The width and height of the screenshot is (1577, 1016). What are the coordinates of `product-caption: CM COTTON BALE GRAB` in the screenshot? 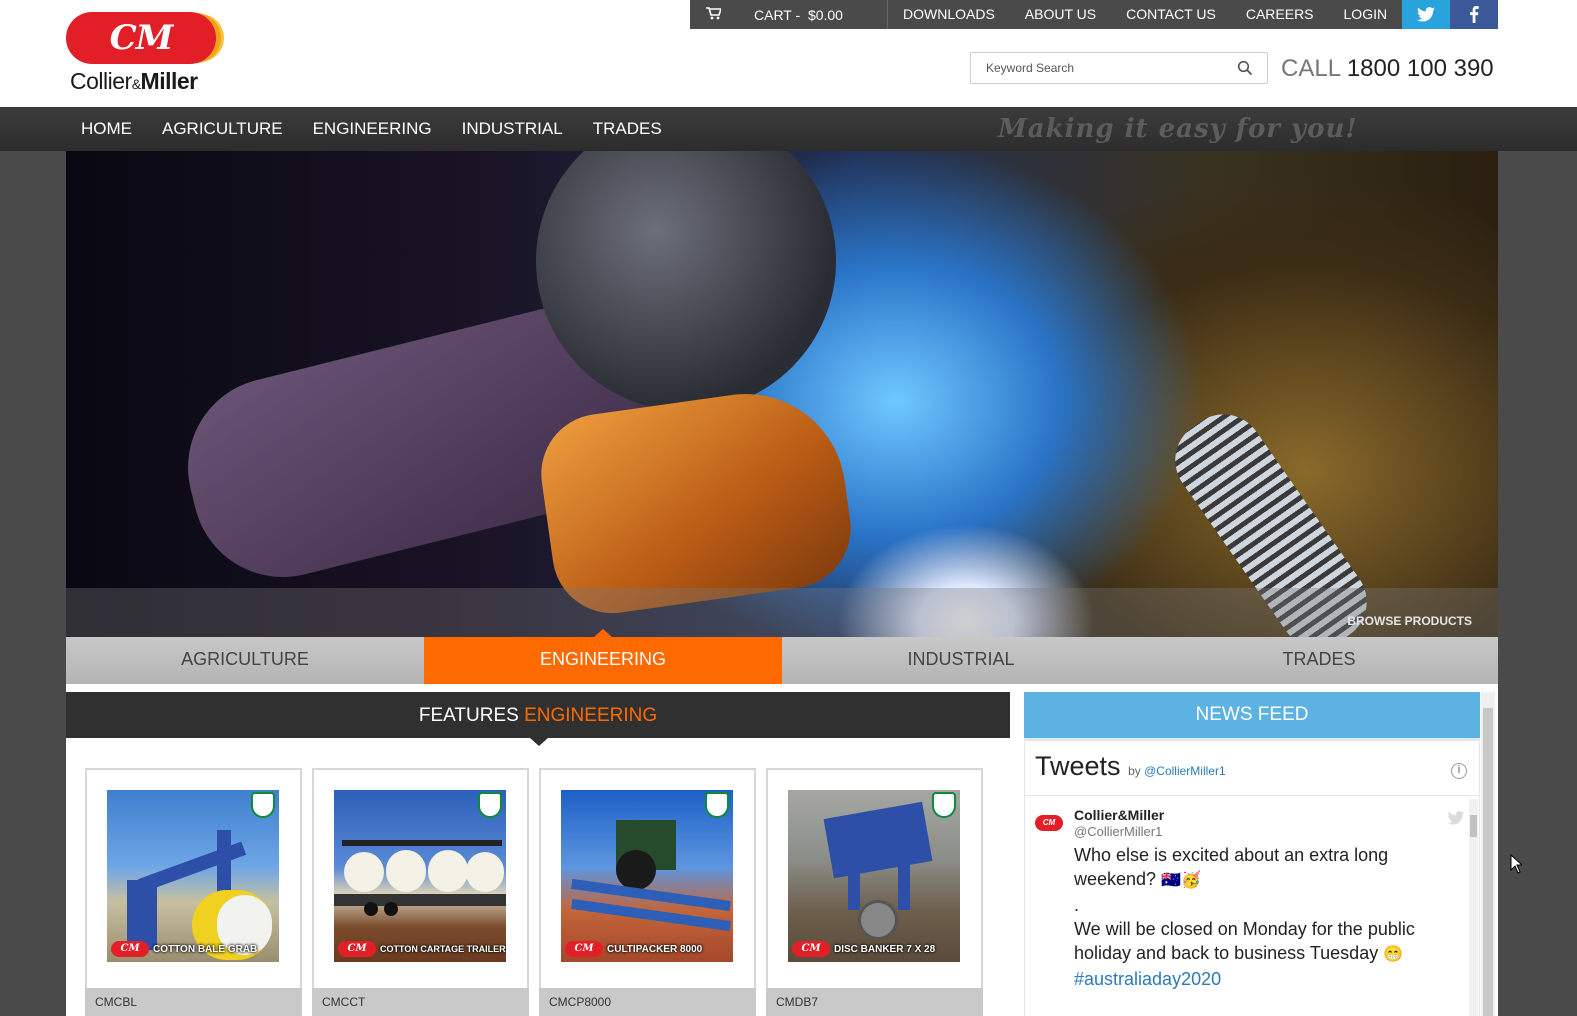 It's located at (193, 949).